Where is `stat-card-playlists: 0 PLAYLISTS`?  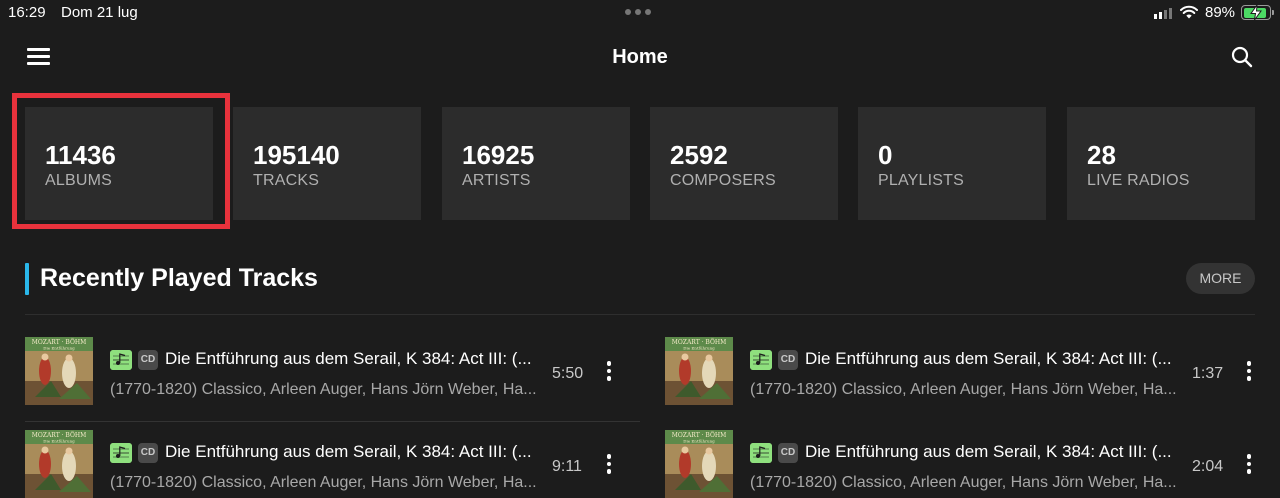 stat-card-playlists: 0 PLAYLISTS is located at coordinates (952, 163).